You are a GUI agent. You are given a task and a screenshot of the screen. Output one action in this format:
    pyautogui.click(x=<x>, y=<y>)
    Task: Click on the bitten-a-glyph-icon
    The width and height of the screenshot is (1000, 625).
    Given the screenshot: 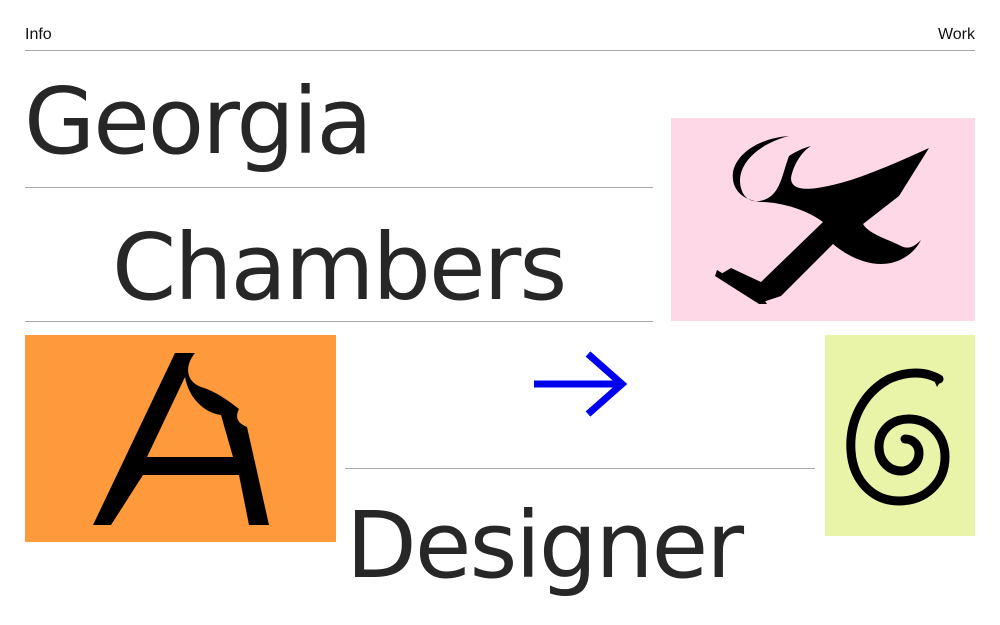 What is the action you would take?
    pyautogui.click(x=181, y=439)
    